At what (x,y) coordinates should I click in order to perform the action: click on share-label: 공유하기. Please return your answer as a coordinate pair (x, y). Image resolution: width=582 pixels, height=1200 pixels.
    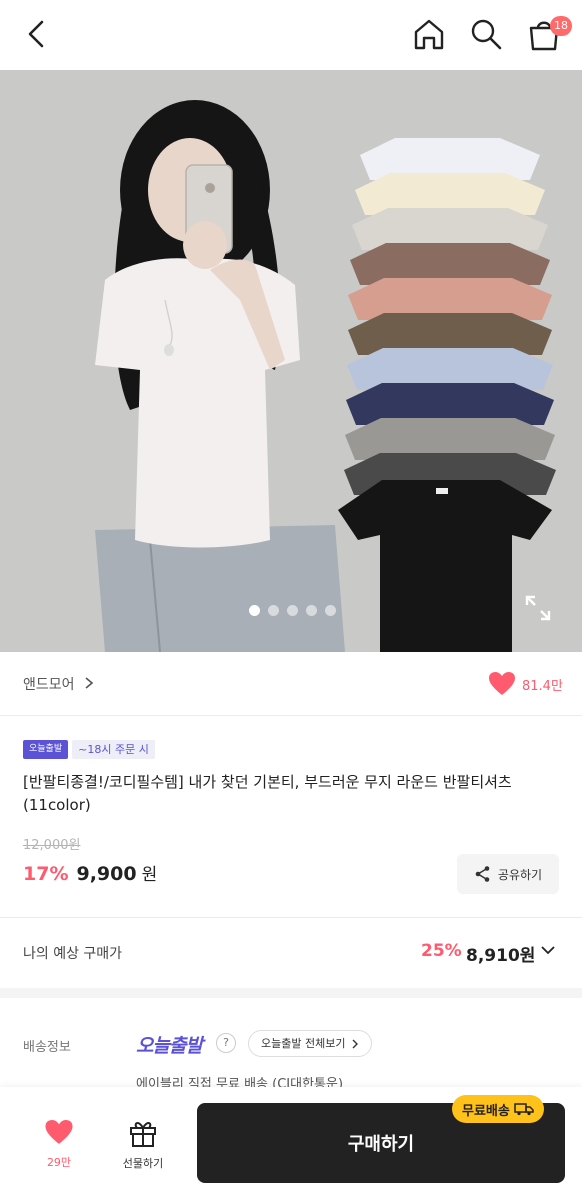
    Looking at the image, I should click on (520, 874).